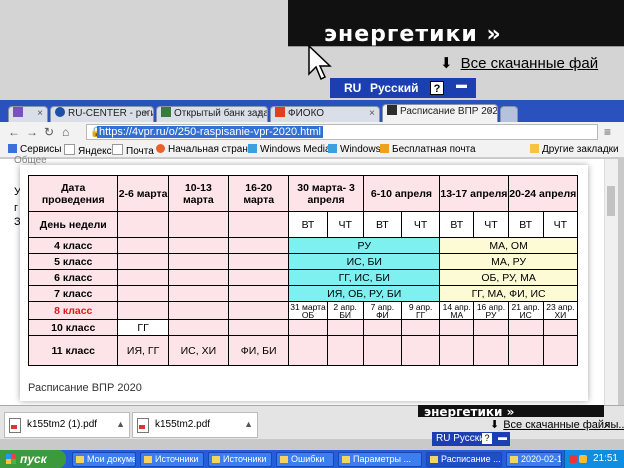 Image resolution: width=624 pixels, height=468 pixels. What do you see at coordinates (212, 114) in the screenshot?
I see `tab-task-bank: Открытый банк задач ×` at bounding box center [212, 114].